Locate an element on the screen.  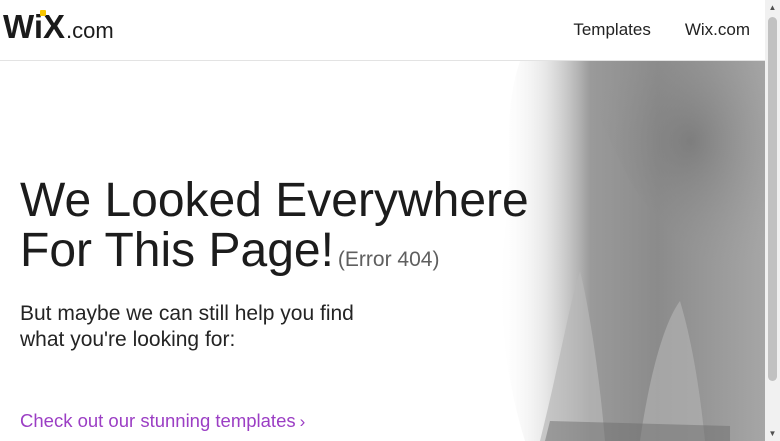
title-line-2: For This Page! is located at coordinates (177, 250).